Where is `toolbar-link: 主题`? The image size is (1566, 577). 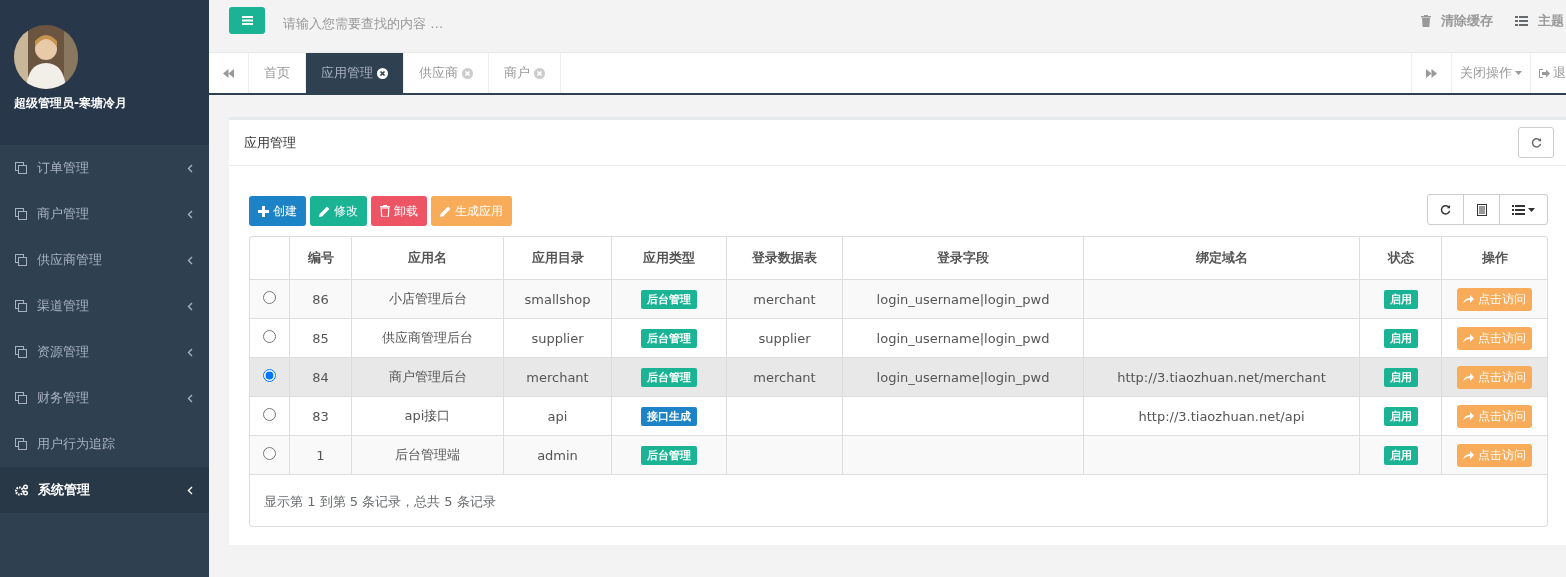
toolbar-link: 主题 is located at coordinates (1539, 21).